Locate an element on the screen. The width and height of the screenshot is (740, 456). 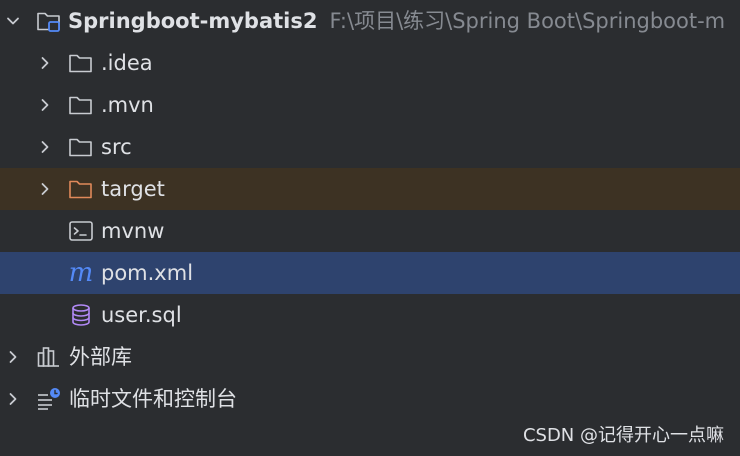
tree-item-label: target is located at coordinates (133, 189).